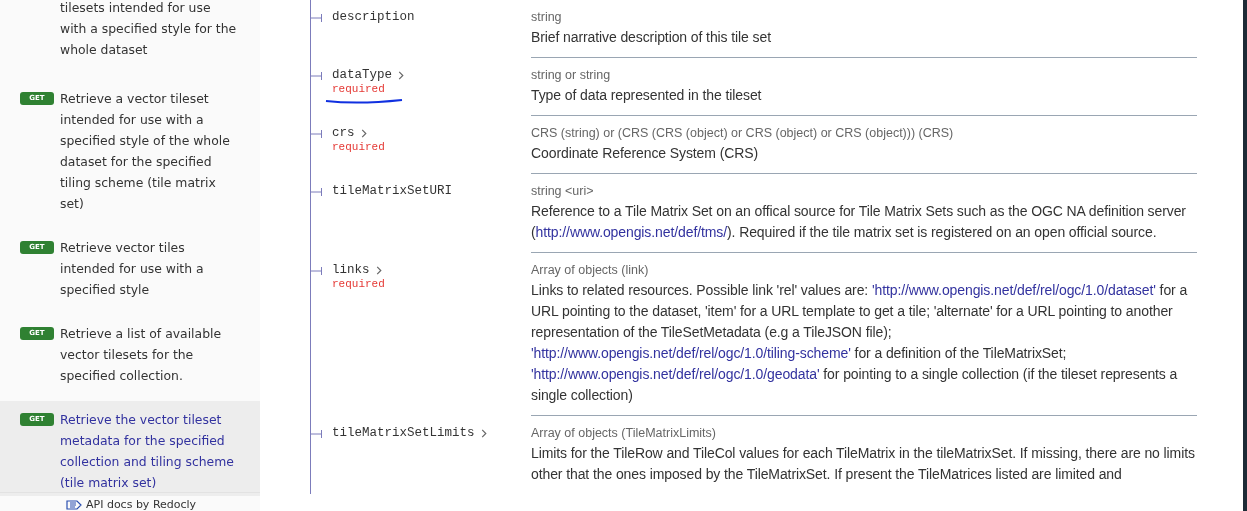  What do you see at coordinates (358, 270) in the screenshot?
I see `property-name: links` at bounding box center [358, 270].